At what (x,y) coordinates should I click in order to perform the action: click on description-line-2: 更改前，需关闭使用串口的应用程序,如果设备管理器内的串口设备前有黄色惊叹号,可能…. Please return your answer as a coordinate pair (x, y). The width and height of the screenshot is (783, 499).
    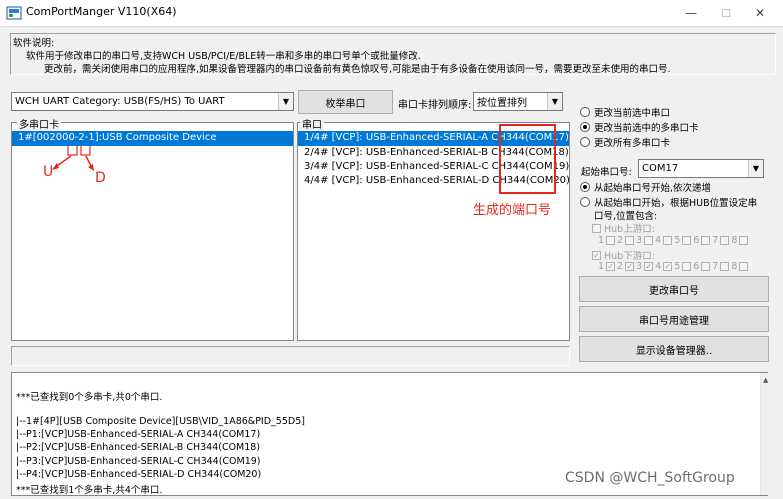
    Looking at the image, I should click on (357, 69).